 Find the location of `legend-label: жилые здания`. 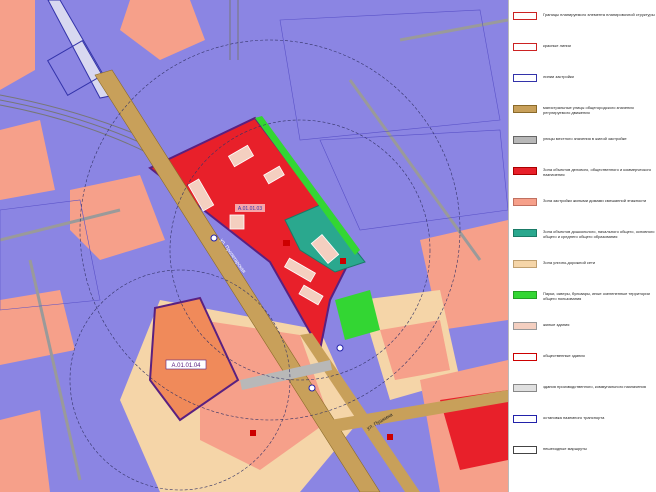

legend-label: жилые здания is located at coordinates (556, 324).